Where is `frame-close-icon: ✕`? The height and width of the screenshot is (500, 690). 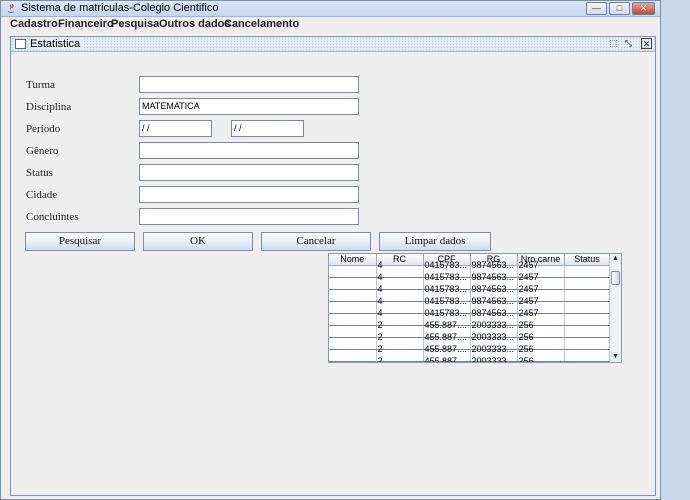
frame-close-icon: ✕ is located at coordinates (646, 43).